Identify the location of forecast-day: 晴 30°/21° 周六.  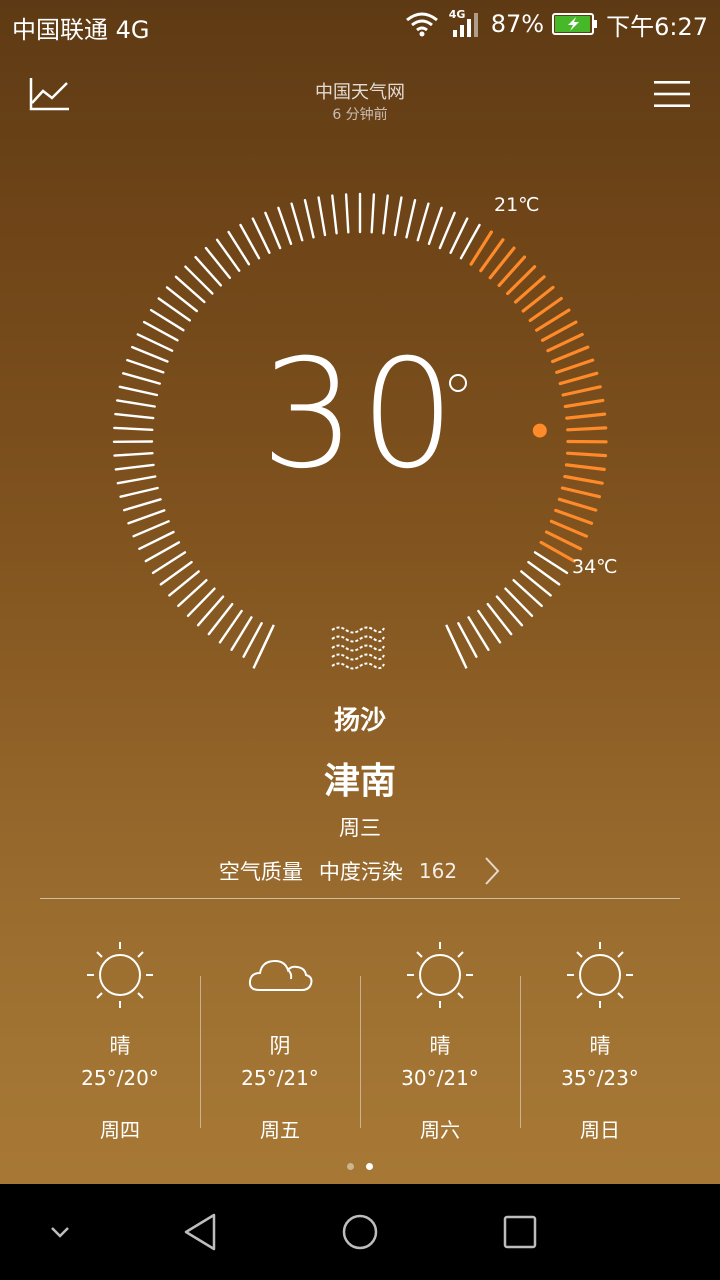
(440, 1041).